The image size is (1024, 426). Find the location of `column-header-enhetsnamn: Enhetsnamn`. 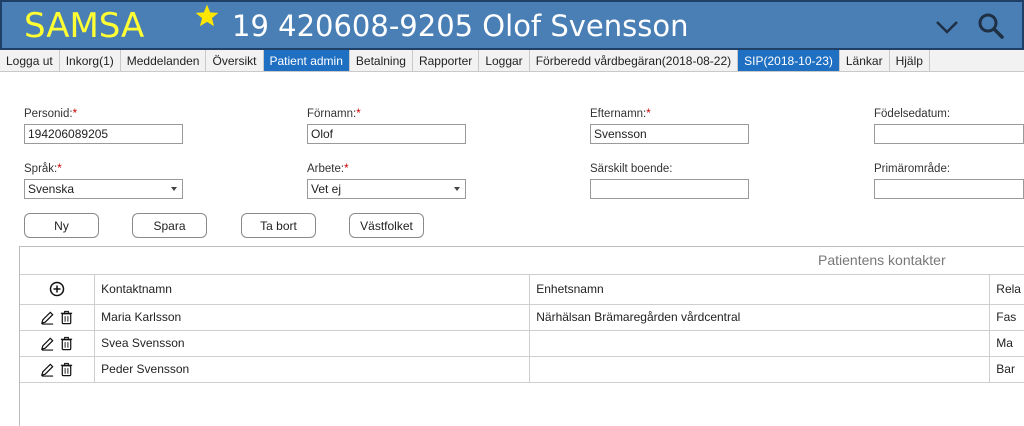

column-header-enhetsnamn: Enhetsnamn is located at coordinates (760, 290).